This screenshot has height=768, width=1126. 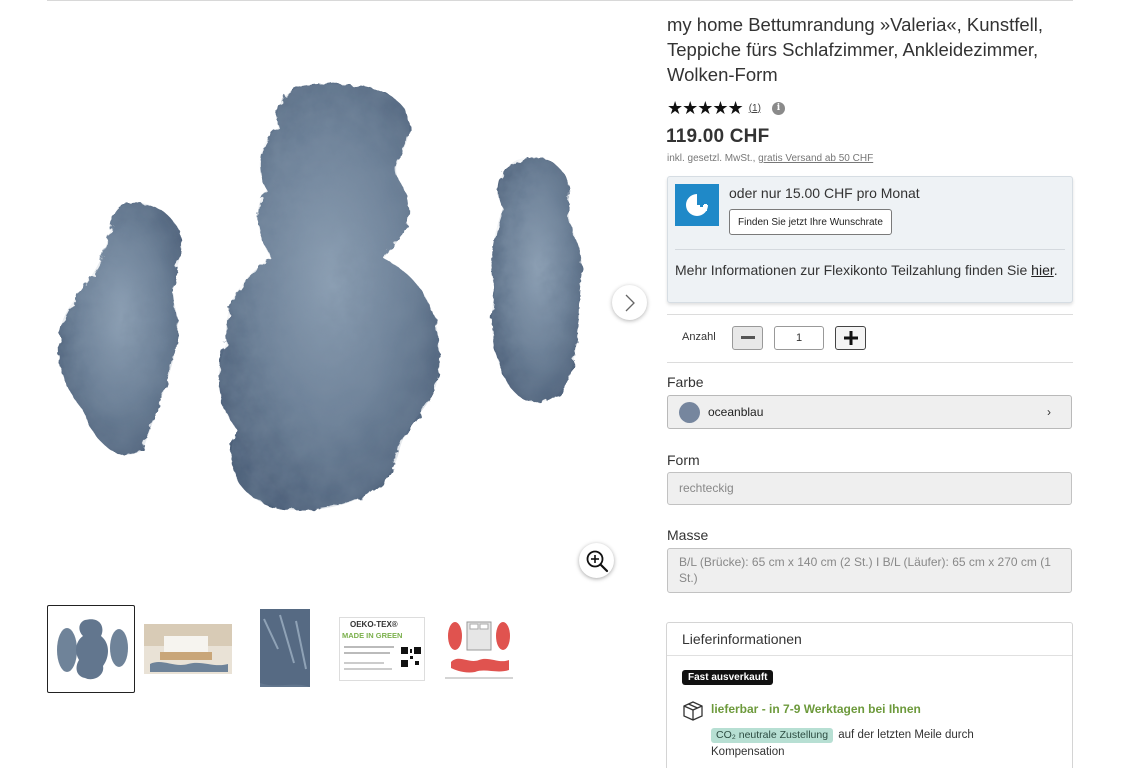 I want to click on quantity-increase-button, so click(x=850, y=338).